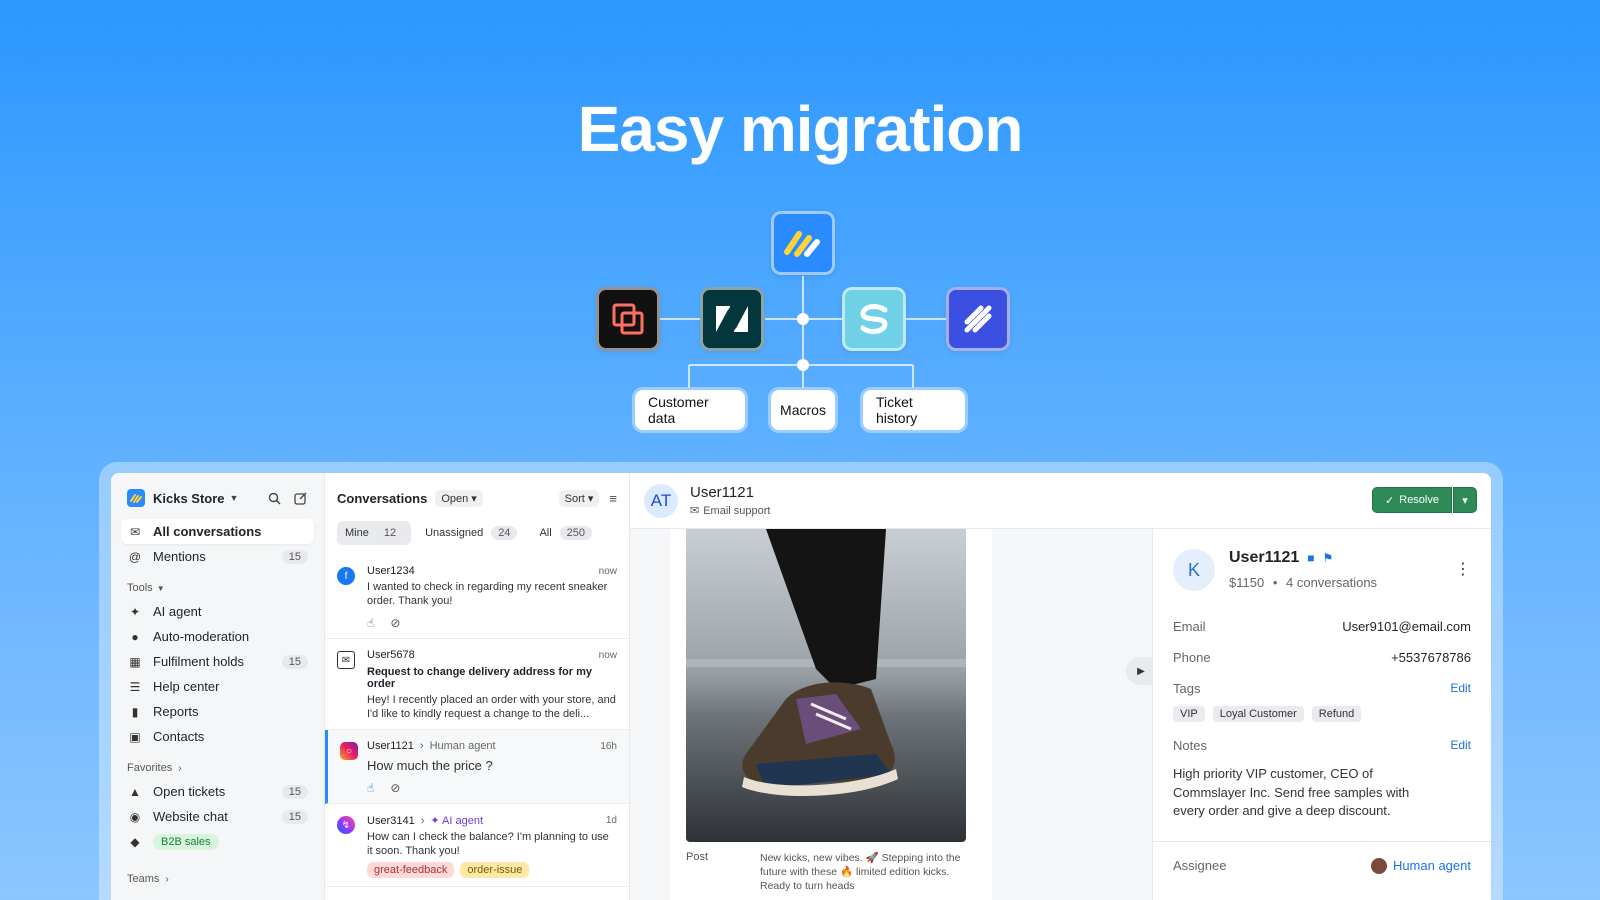 Image resolution: width=1600 pixels, height=900 pixels. What do you see at coordinates (1431, 657) in the screenshot?
I see `phone-value: +5537678786` at bounding box center [1431, 657].